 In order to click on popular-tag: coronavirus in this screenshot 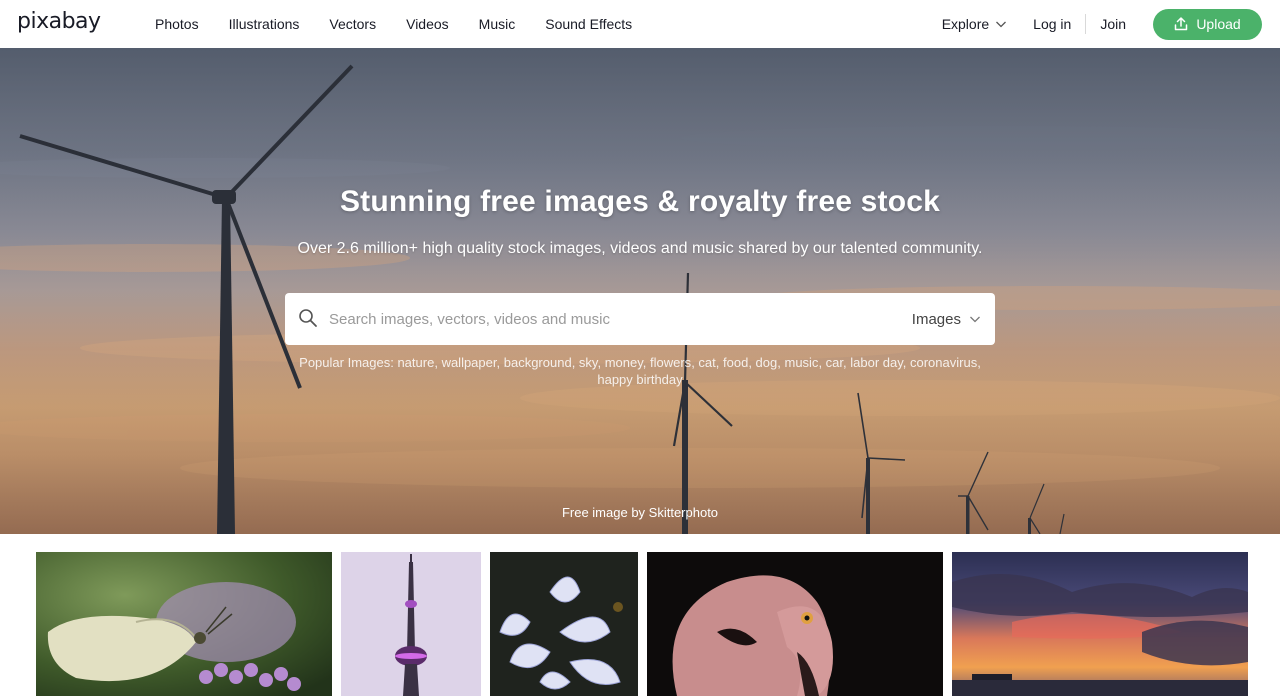, I will do `click(943, 362)`.